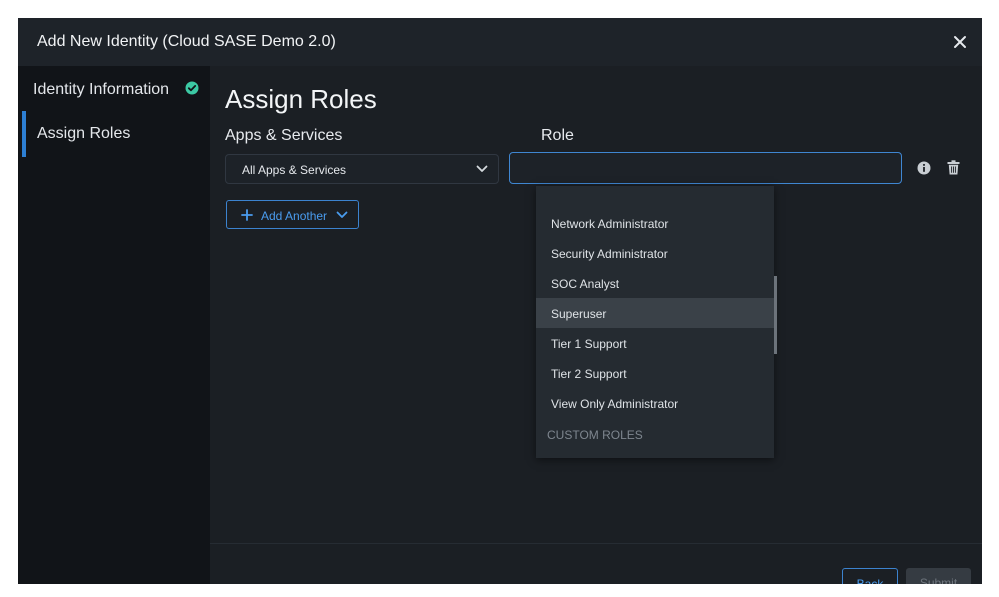  What do you see at coordinates (960, 42) in the screenshot?
I see `close-icon` at bounding box center [960, 42].